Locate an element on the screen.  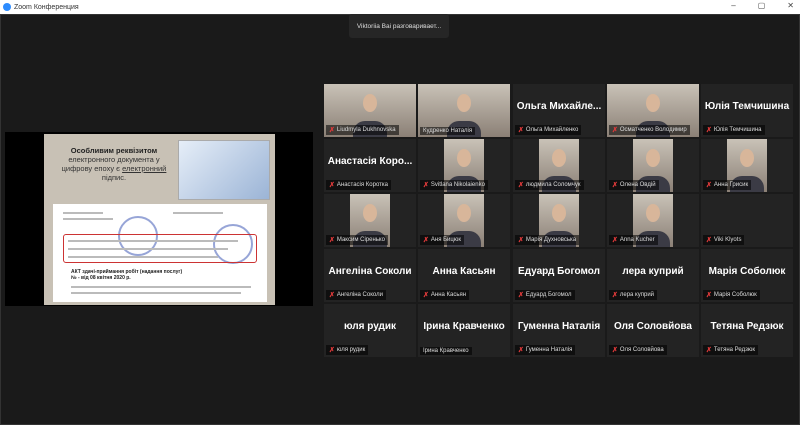
participant-name-label: ✗ юля рудик is located at coordinates (347, 350).